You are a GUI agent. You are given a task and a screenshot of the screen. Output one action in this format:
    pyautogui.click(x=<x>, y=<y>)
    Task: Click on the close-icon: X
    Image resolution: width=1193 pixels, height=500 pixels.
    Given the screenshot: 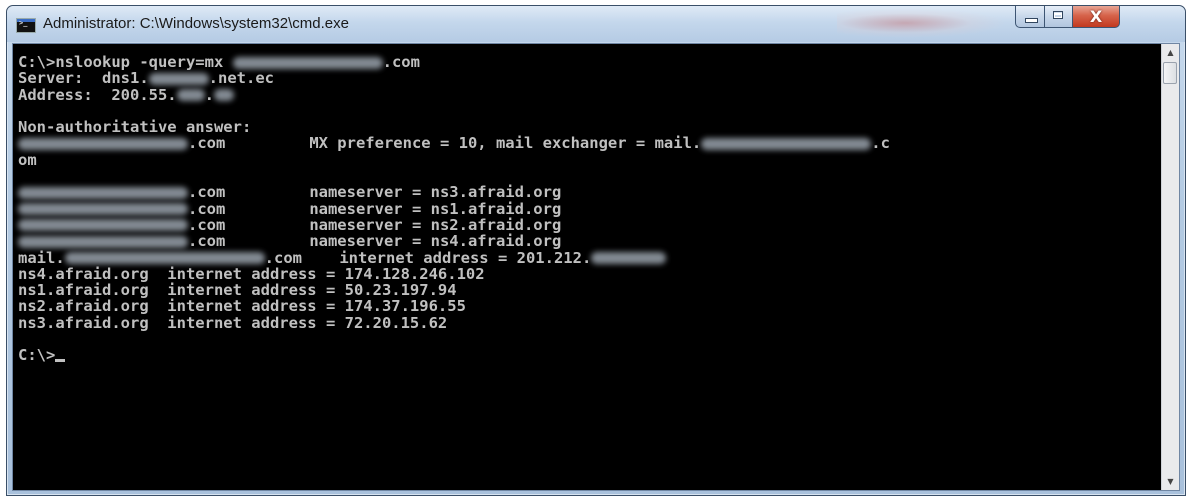 What is the action you would take?
    pyautogui.click(x=1096, y=16)
    